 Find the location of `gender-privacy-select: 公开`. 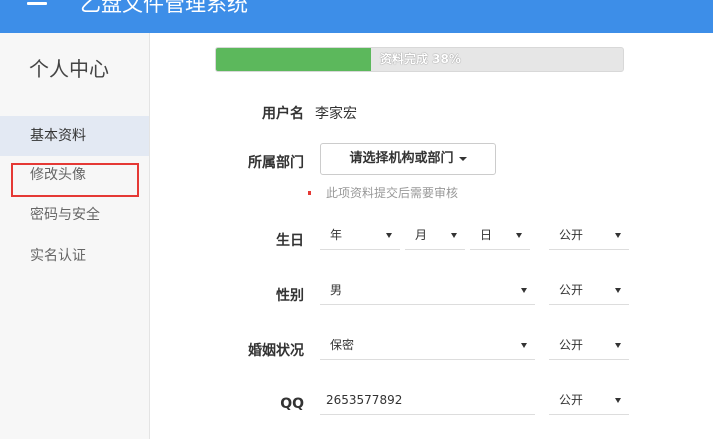

gender-privacy-select: 公开 is located at coordinates (589, 291).